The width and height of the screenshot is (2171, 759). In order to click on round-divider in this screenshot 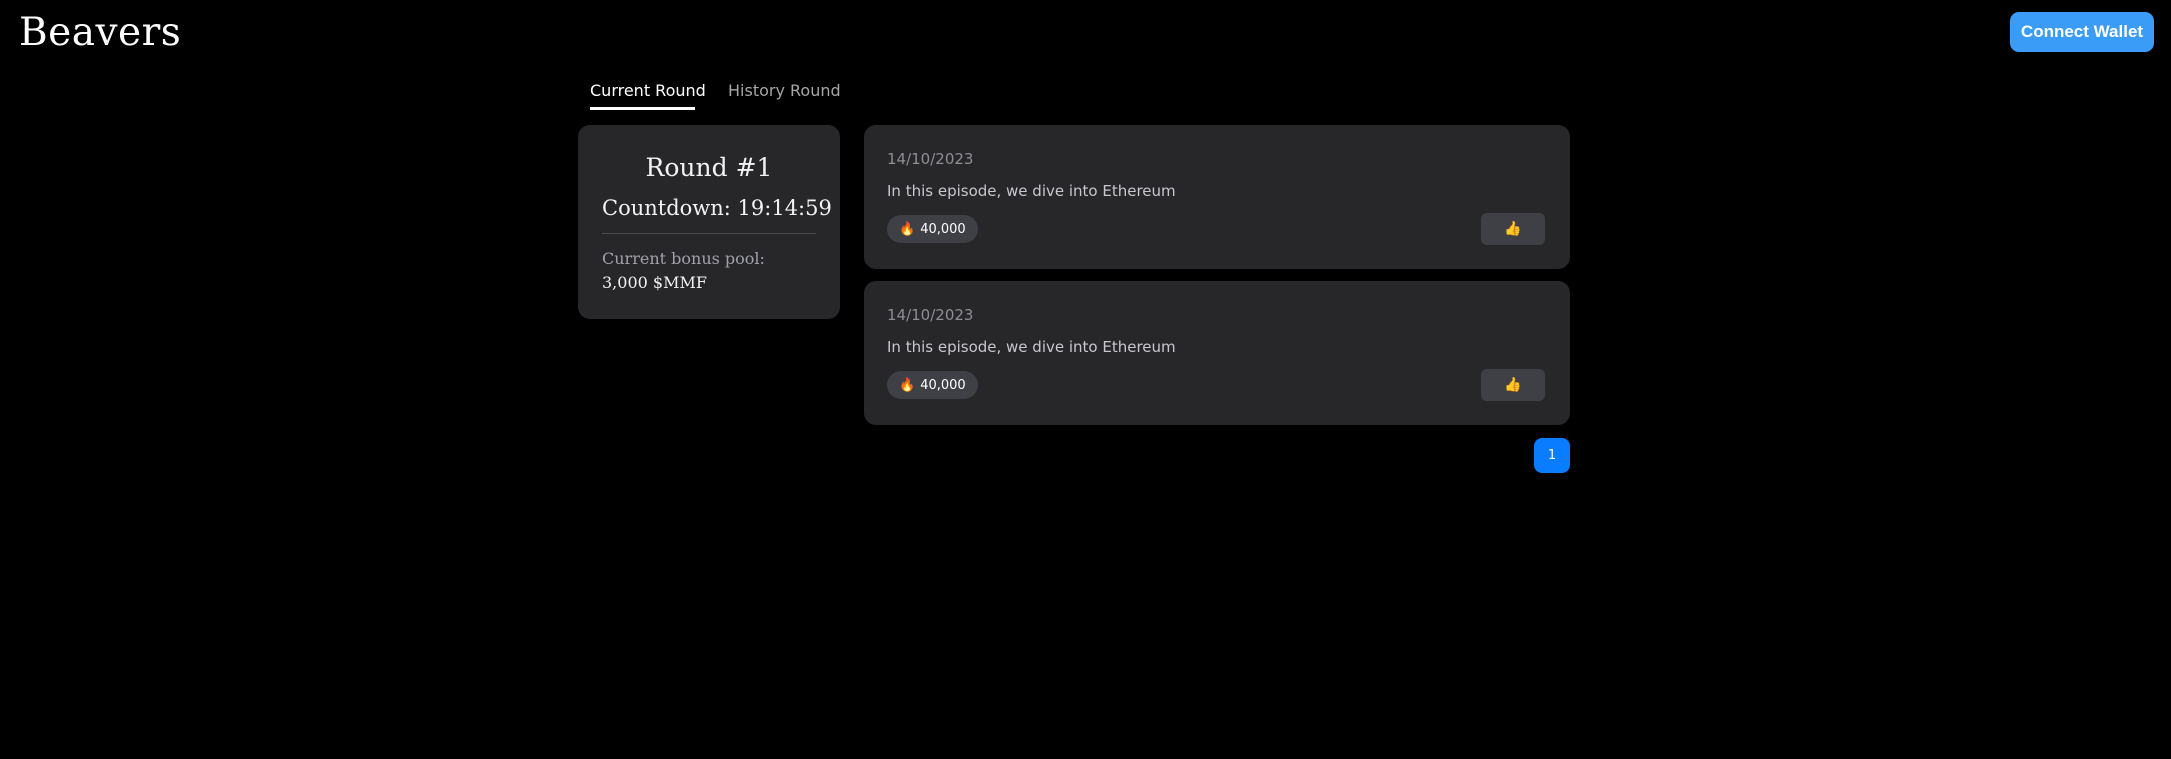, I will do `click(709, 233)`.